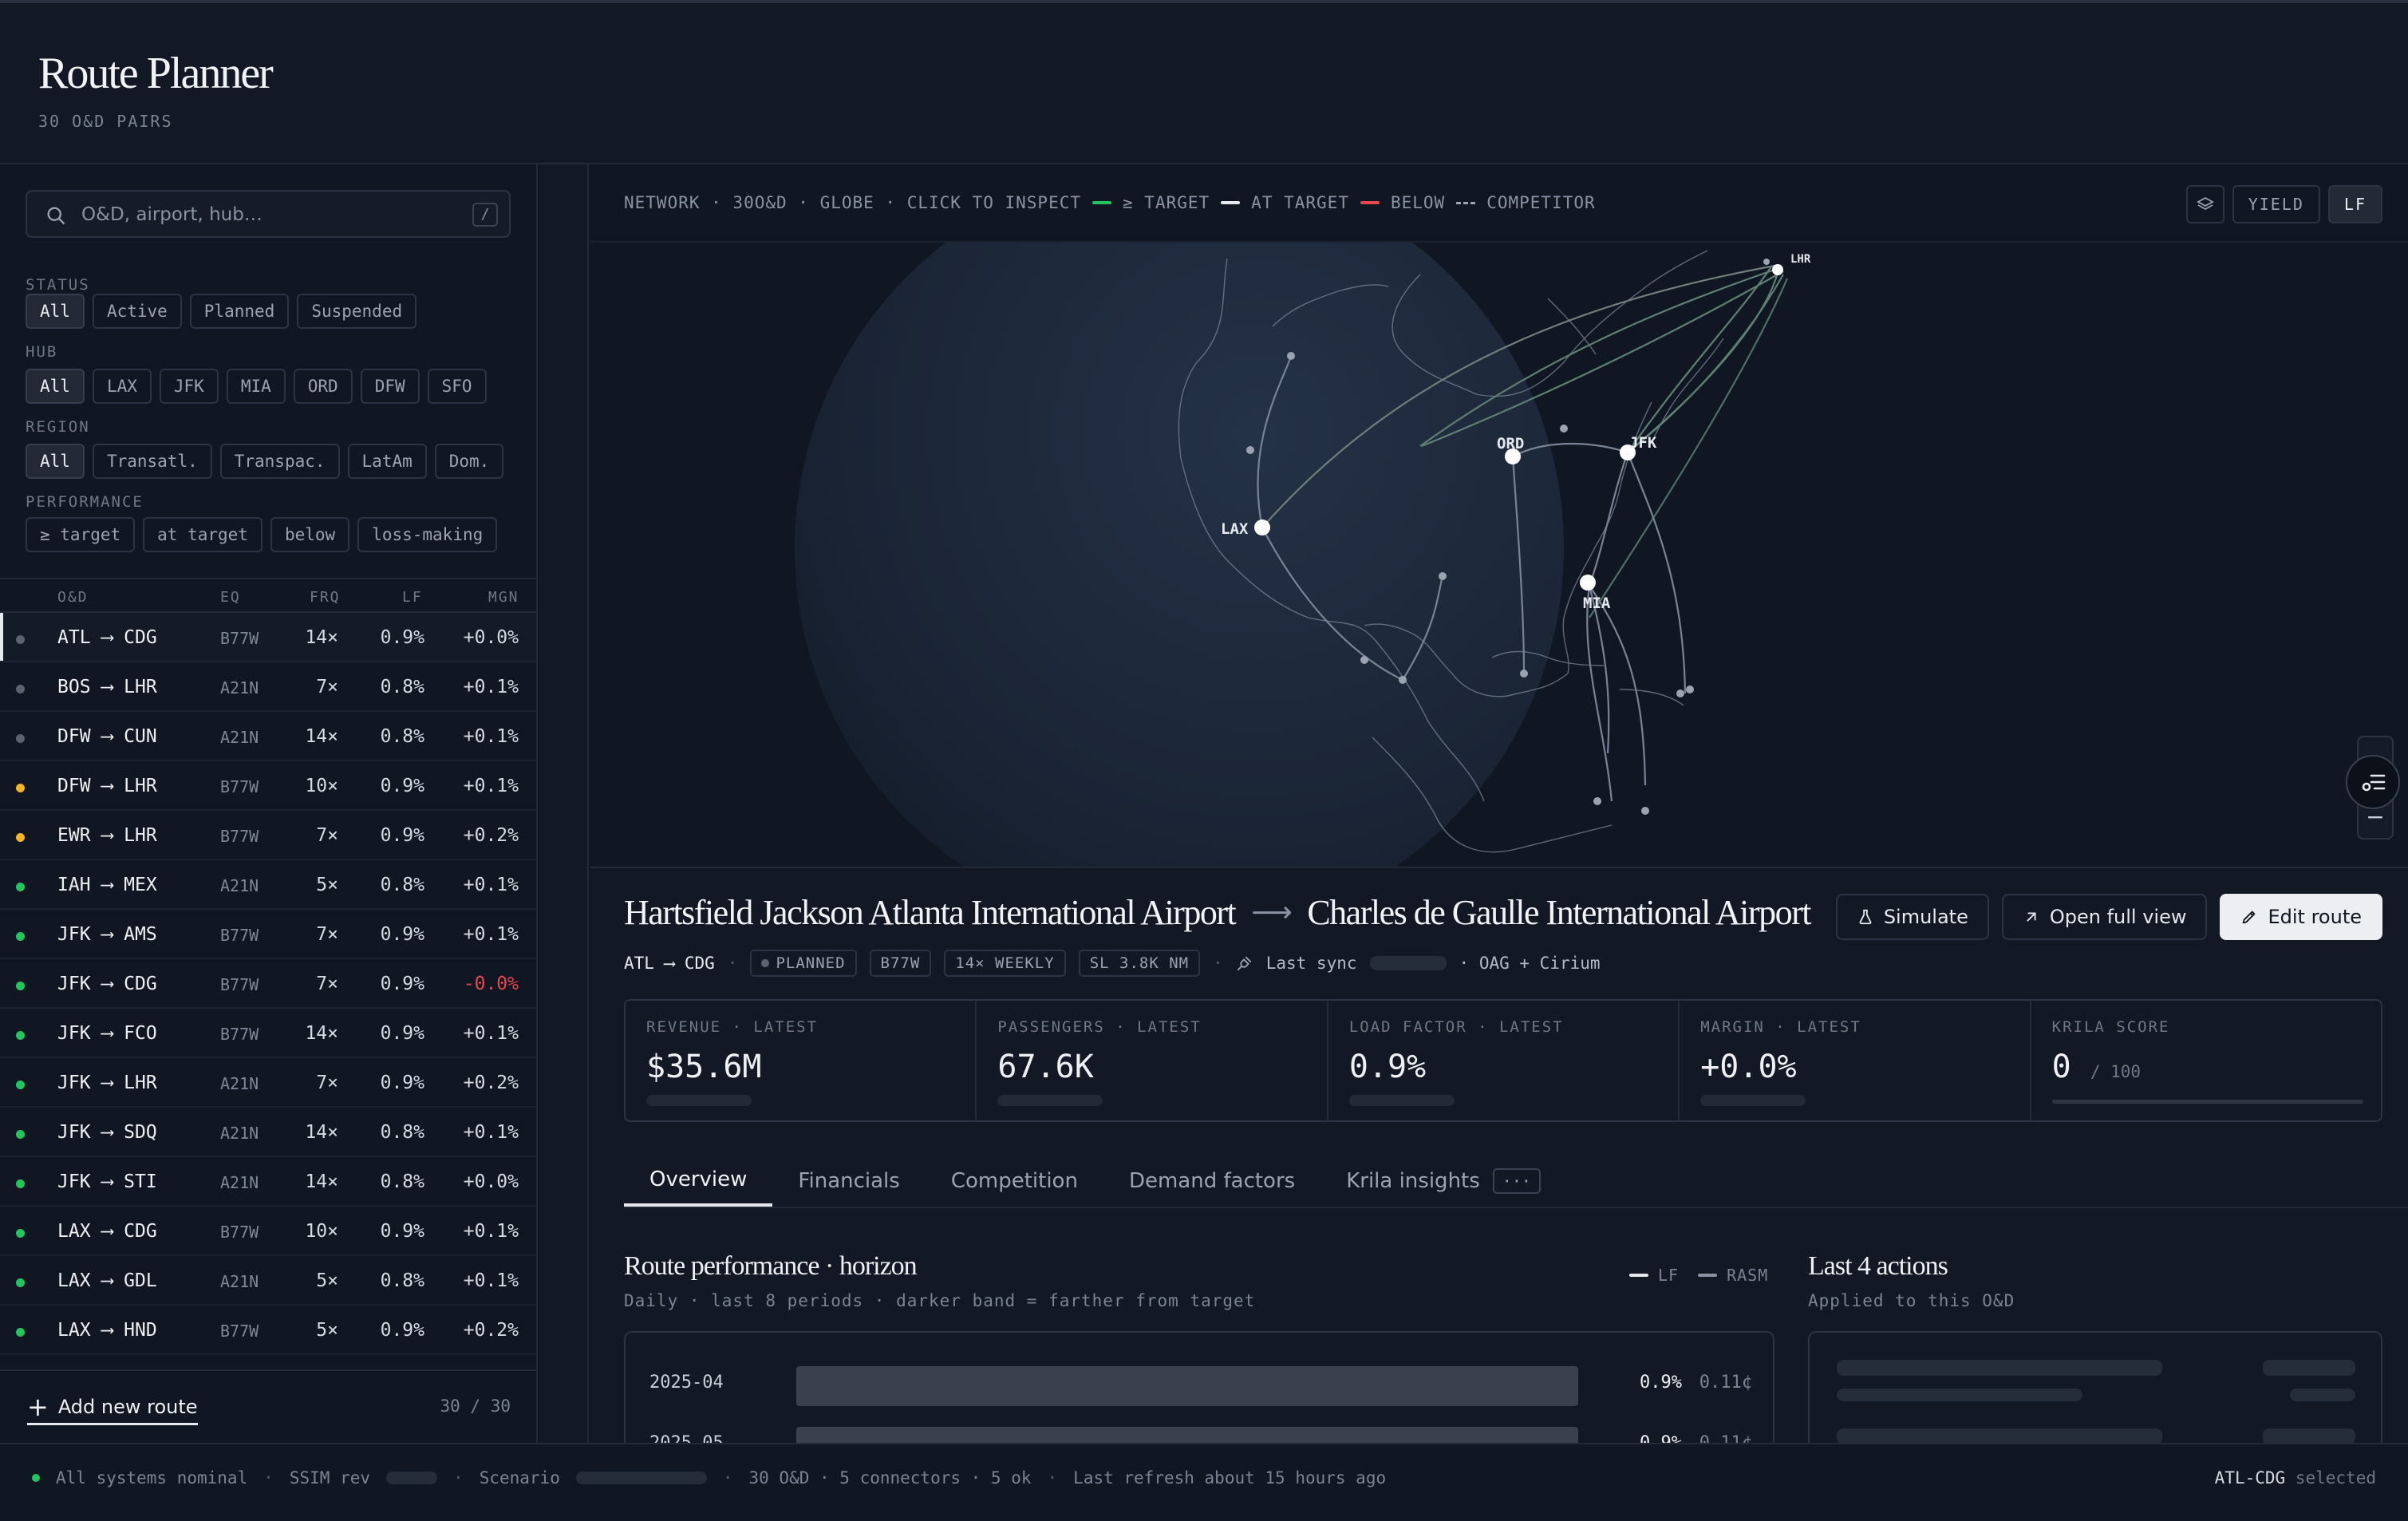  Describe the element at coordinates (239, 984) in the screenshot. I see `route-equipment: B77W` at that location.